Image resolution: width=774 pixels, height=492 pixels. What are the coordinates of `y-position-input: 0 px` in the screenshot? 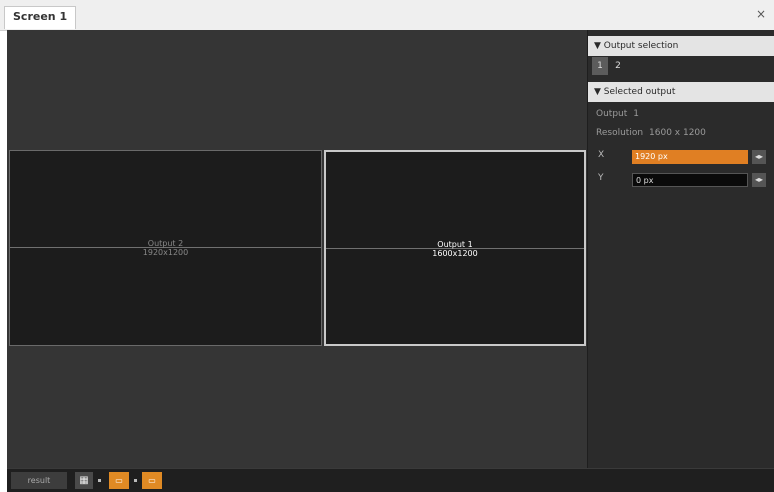 It's located at (690, 180).